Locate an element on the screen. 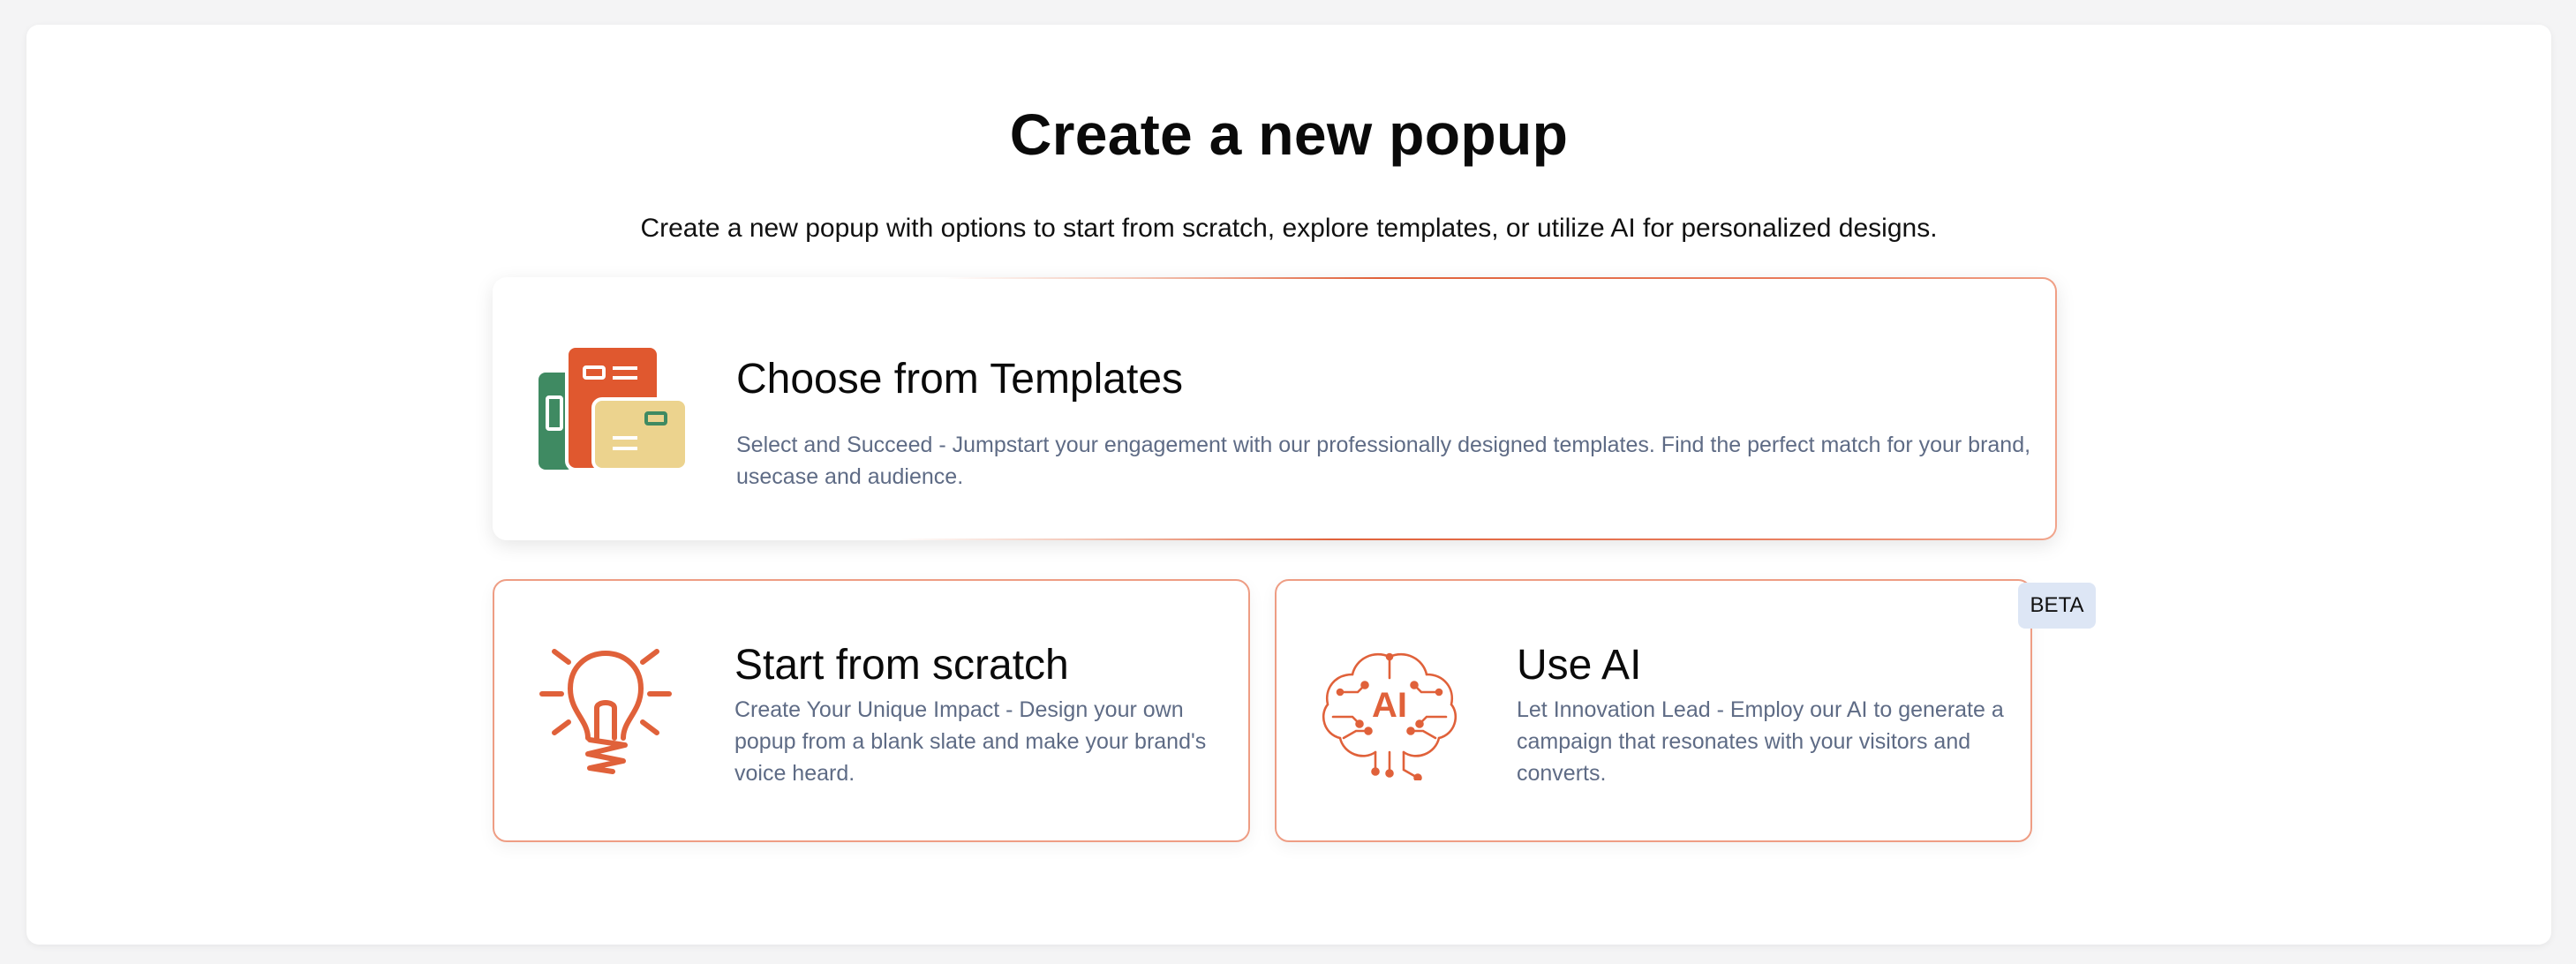  templates-card-title: Choose from Templates is located at coordinates (960, 379).